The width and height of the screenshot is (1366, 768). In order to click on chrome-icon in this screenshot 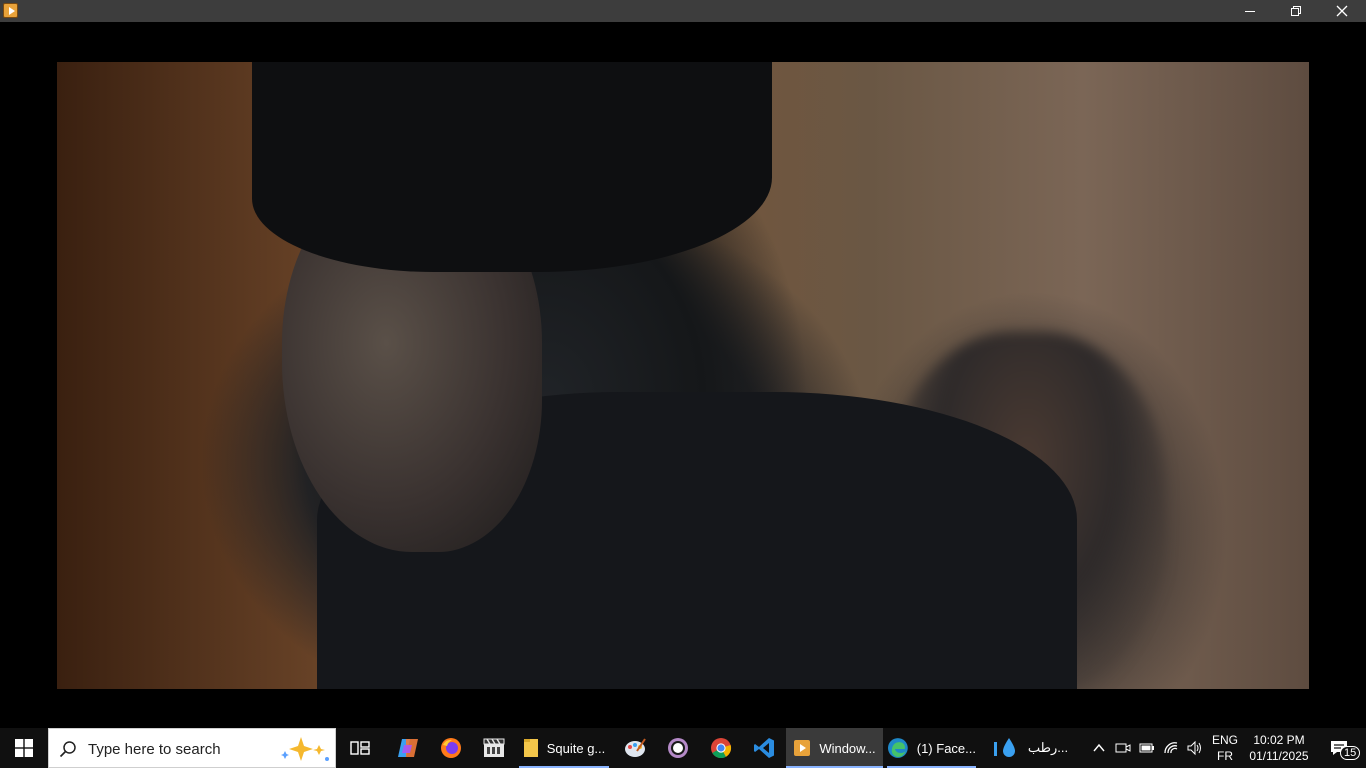, I will do `click(721, 748)`.